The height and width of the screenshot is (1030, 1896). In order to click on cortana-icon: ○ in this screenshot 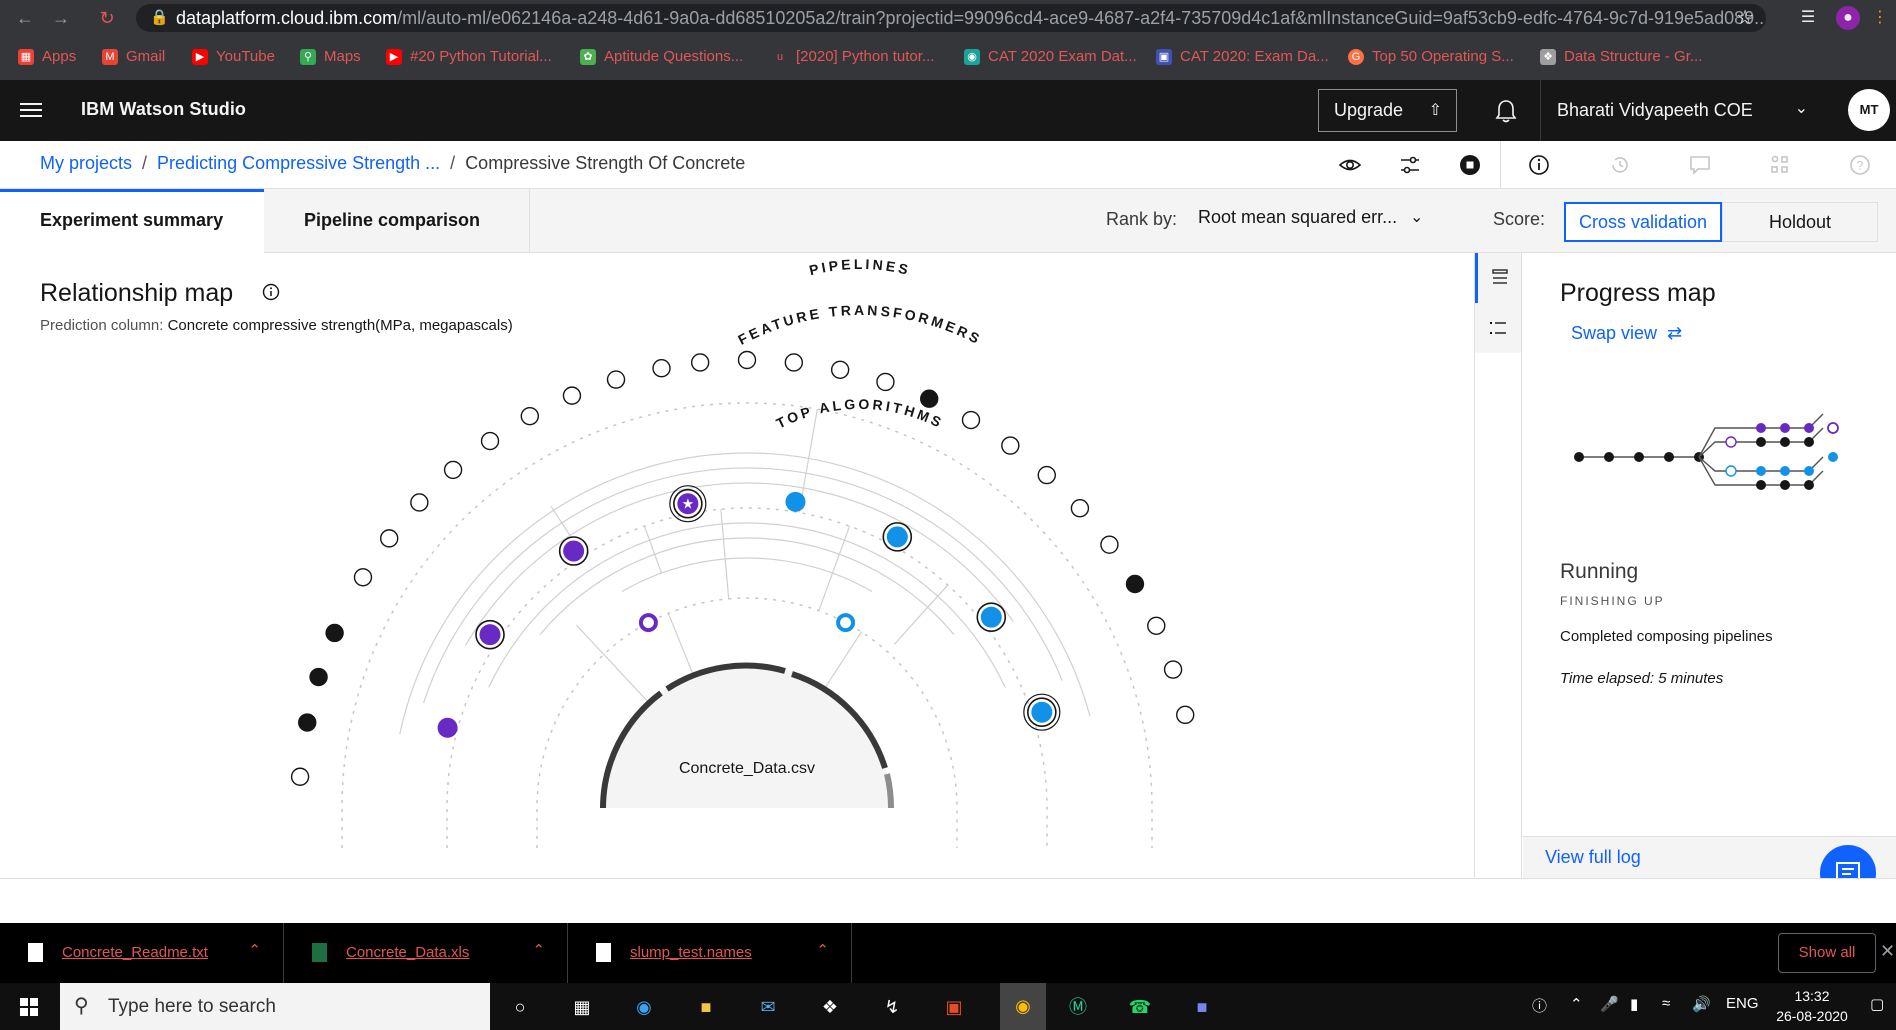, I will do `click(520, 1007)`.